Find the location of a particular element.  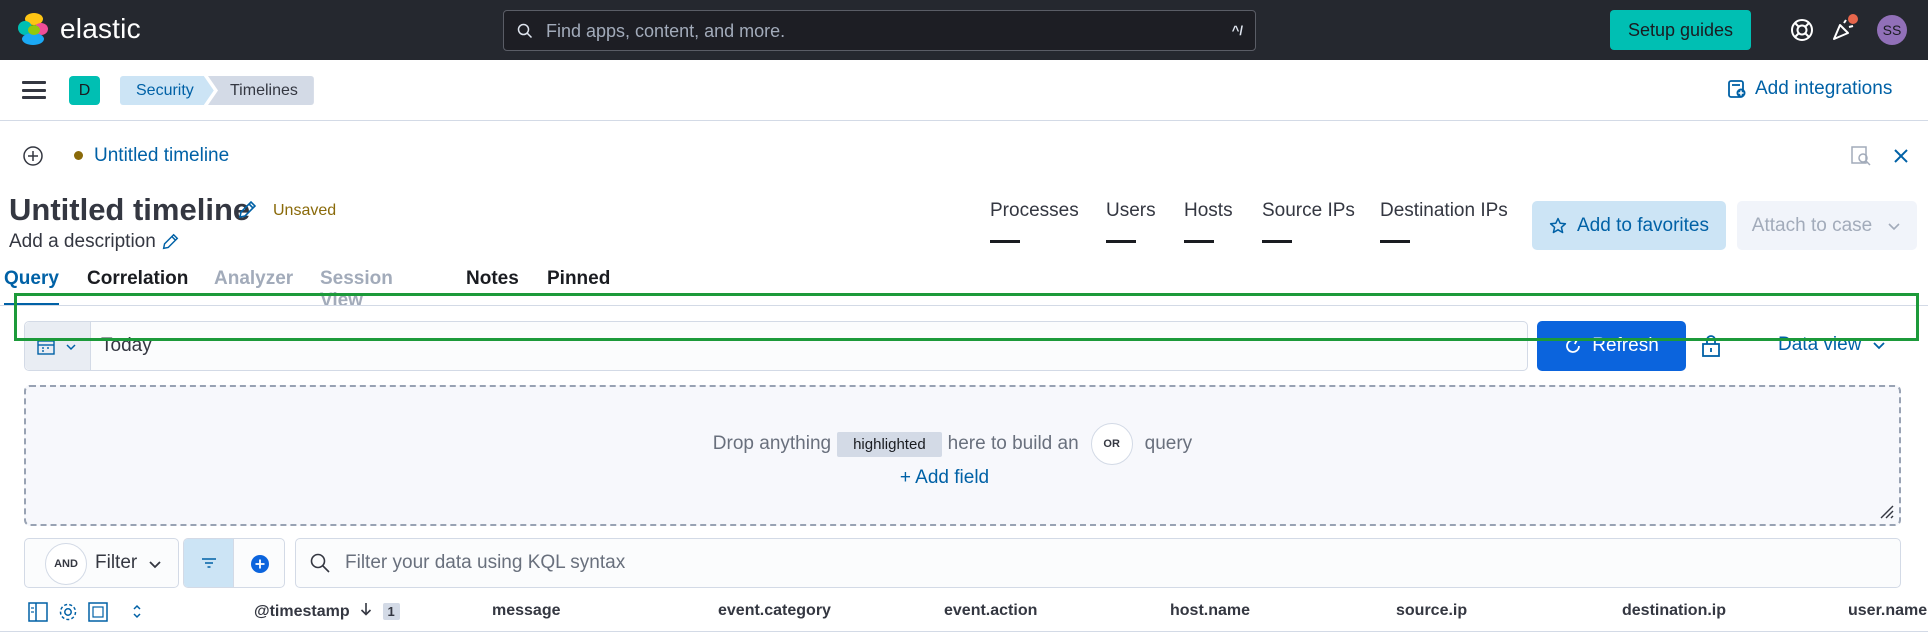

and-badge: AND is located at coordinates (66, 564).